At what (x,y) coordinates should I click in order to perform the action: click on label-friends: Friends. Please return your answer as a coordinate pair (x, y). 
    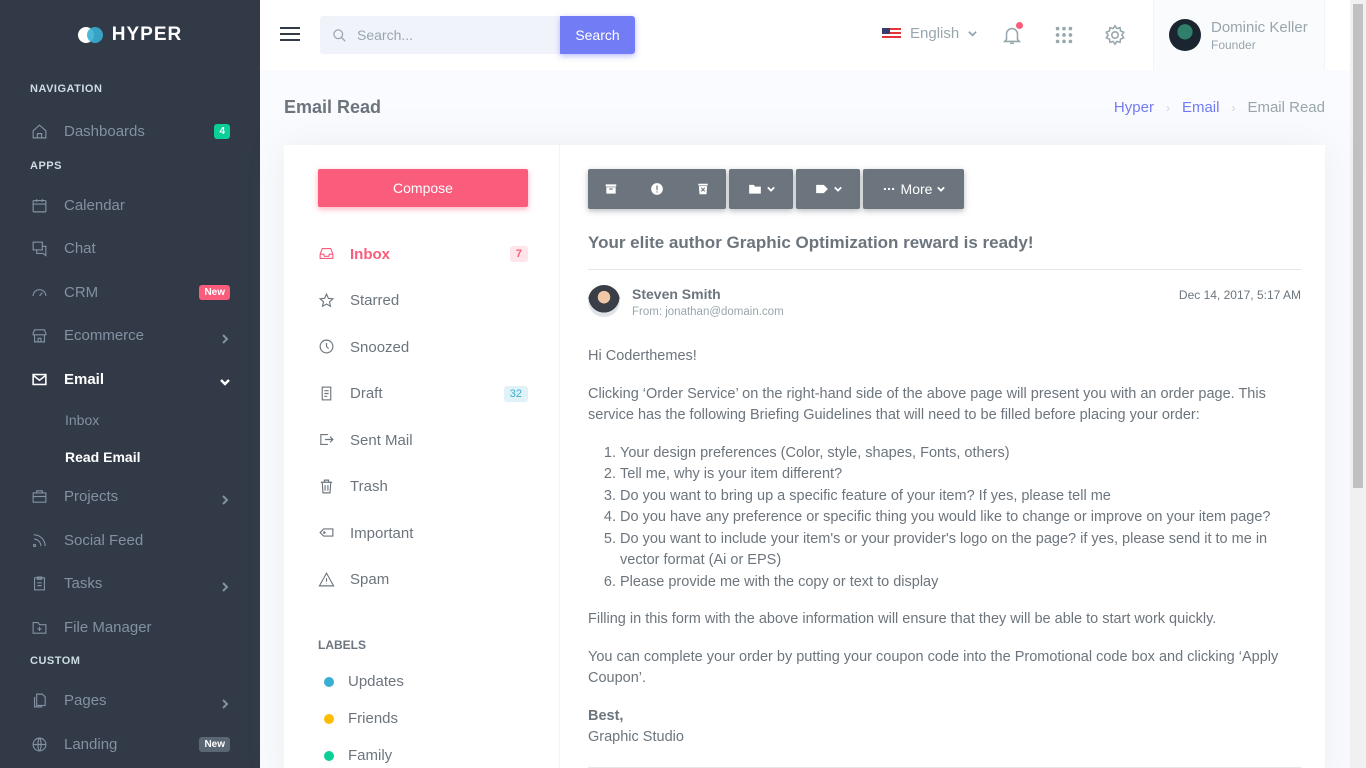
    Looking at the image, I should click on (364, 718).